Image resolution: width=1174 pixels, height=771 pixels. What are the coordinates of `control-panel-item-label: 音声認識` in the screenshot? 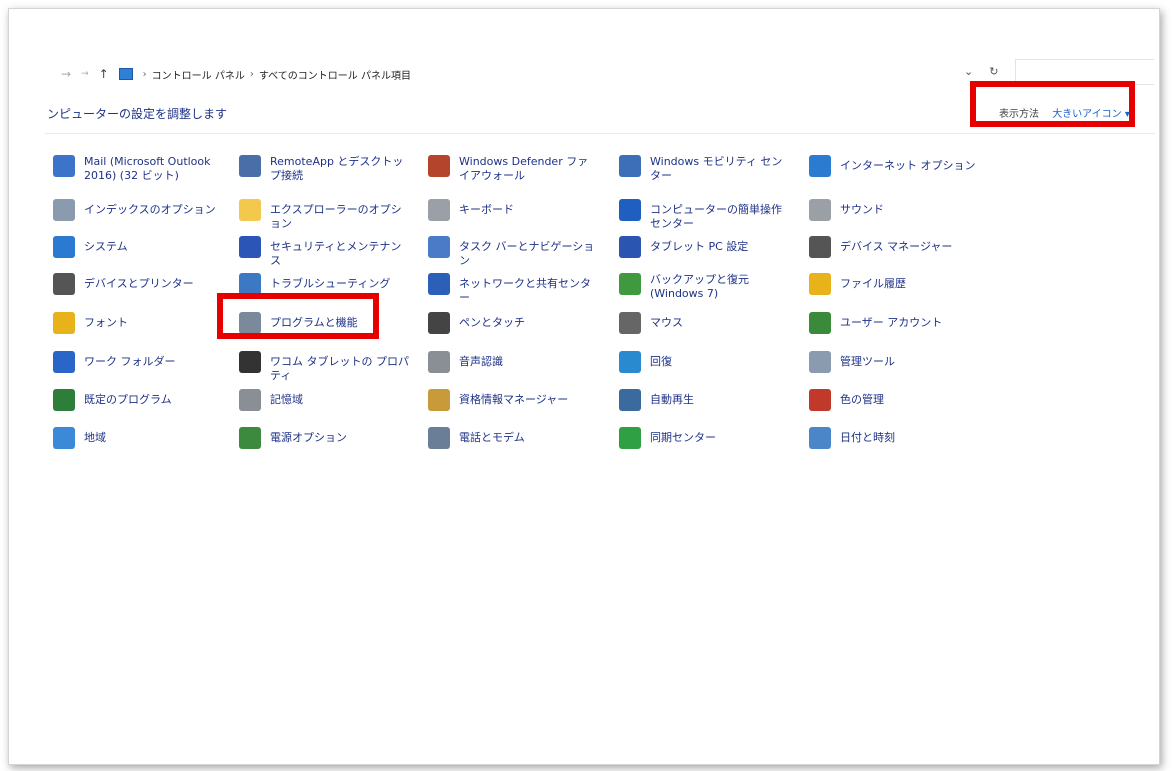 It's located at (481, 361).